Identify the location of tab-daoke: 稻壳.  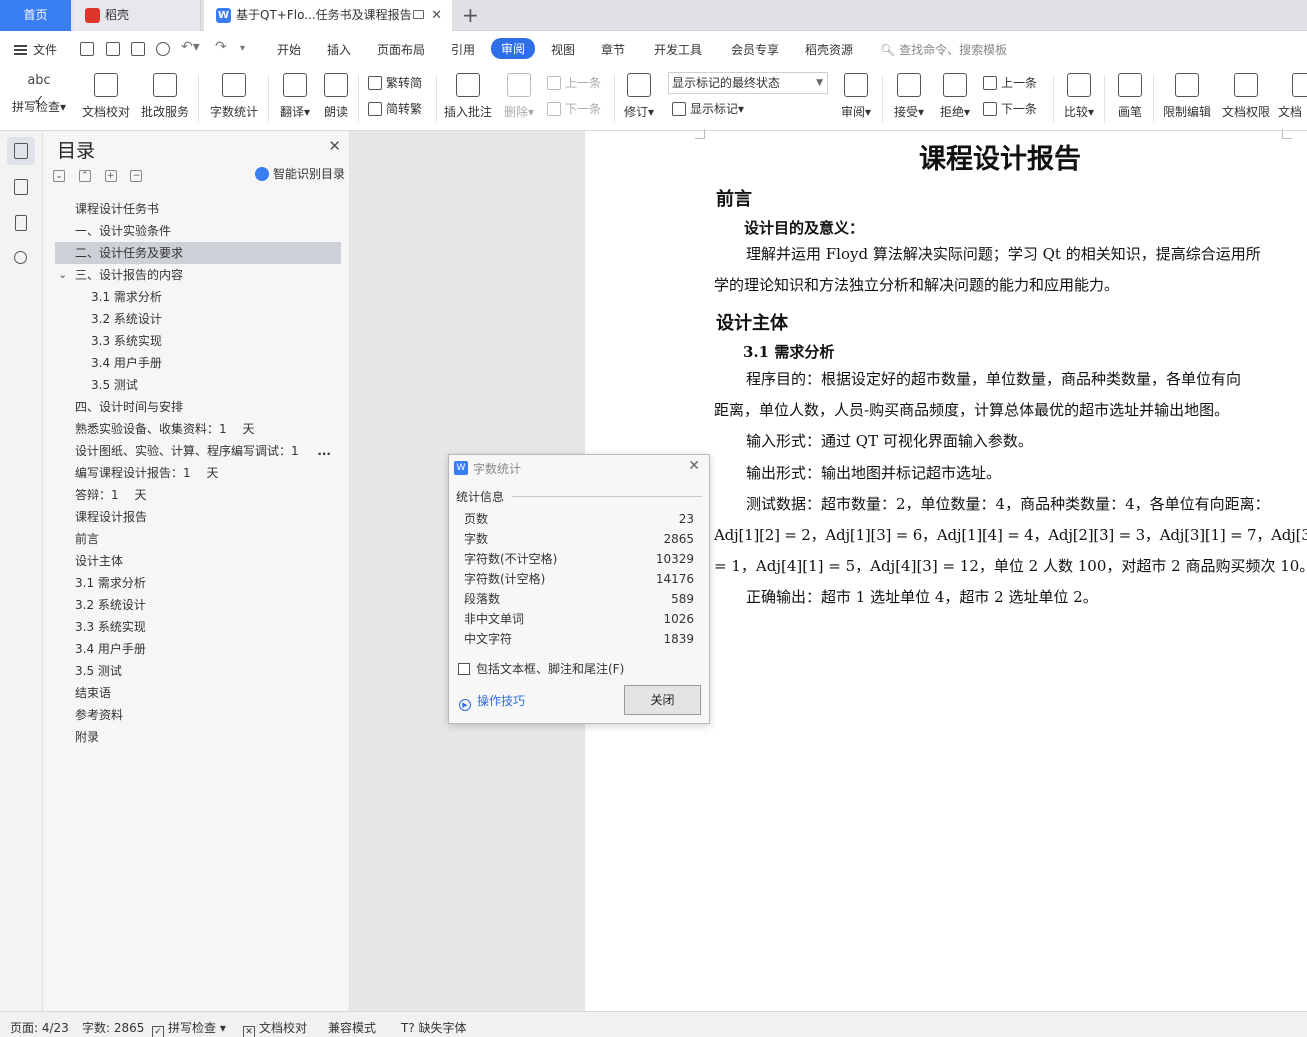
(137, 15).